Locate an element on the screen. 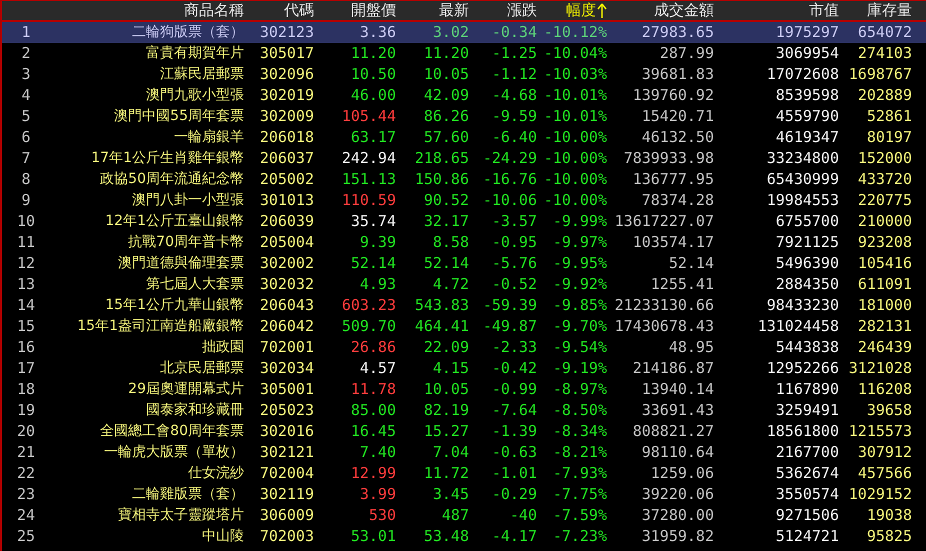 This screenshot has height=551, width=926. table-row: 16 拙政園 702001 26.86 22.09 -2.33 -9.54% 48.95 5443838 246439 is located at coordinates (464, 347).